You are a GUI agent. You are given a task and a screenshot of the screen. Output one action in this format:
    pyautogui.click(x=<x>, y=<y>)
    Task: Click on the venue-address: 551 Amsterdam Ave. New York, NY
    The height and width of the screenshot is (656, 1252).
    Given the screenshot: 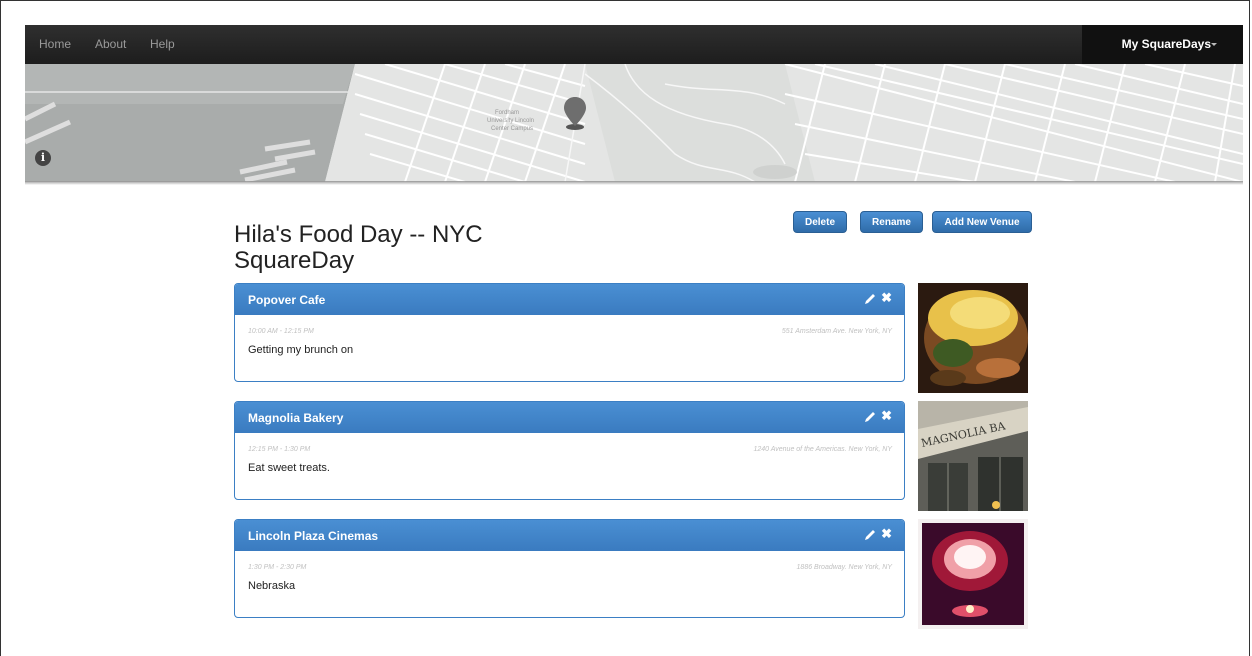 What is the action you would take?
    pyautogui.click(x=836, y=331)
    